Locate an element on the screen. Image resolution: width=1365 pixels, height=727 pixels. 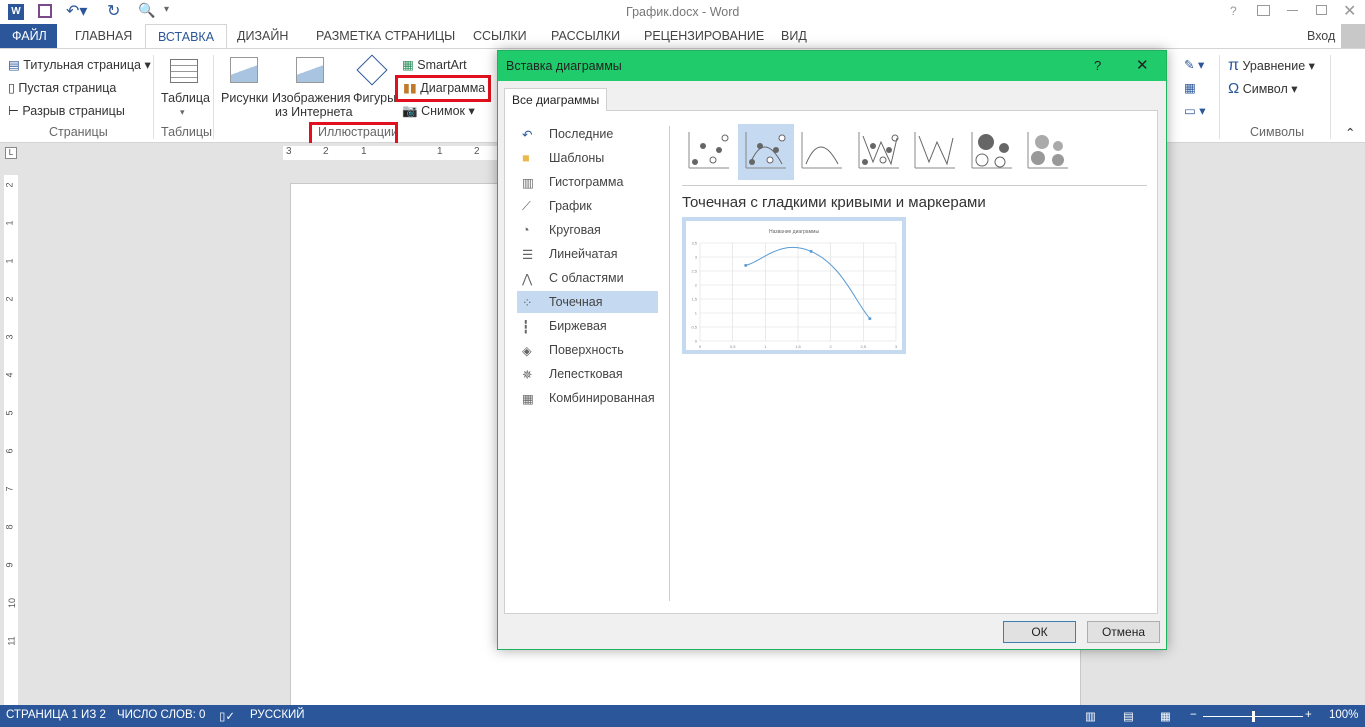
zoom-out-button: − is located at coordinates (1193, 715).